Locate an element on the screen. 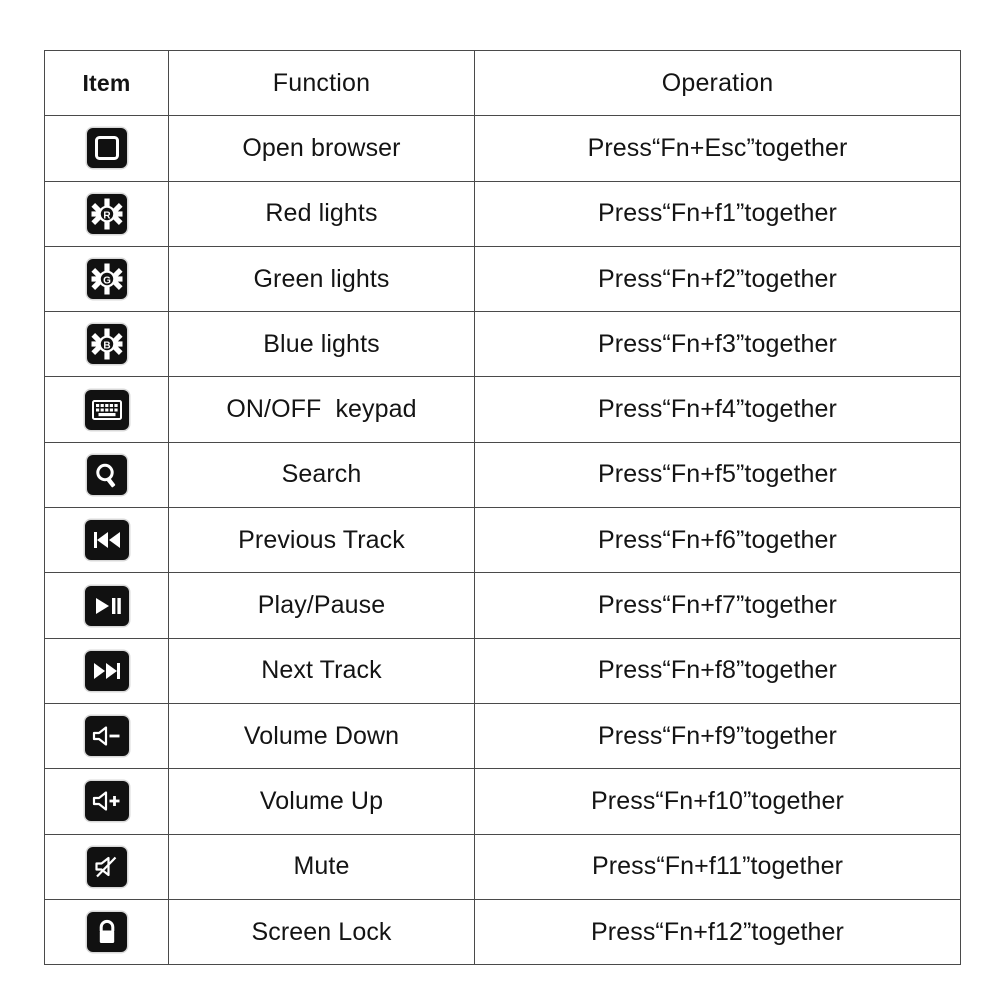  function-cell: Green lights is located at coordinates (321, 279).